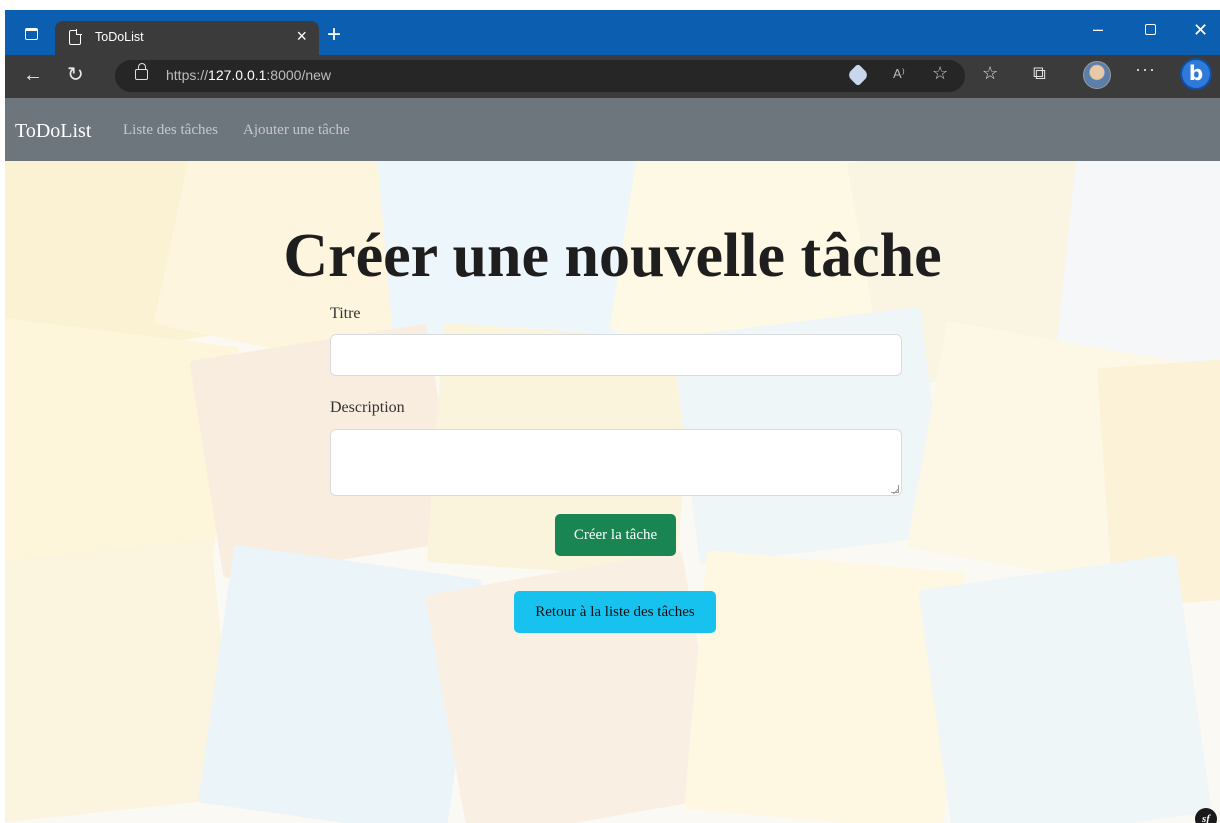  What do you see at coordinates (248, 75) in the screenshot?
I see `url-text: https://127.0.0.1:8000/new` at bounding box center [248, 75].